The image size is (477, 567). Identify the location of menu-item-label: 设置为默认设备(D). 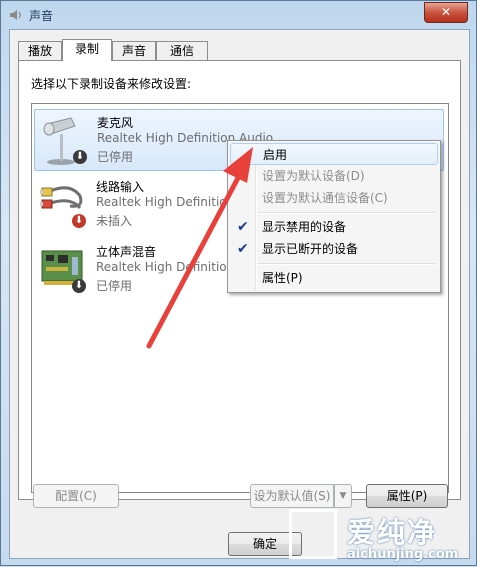
(313, 176).